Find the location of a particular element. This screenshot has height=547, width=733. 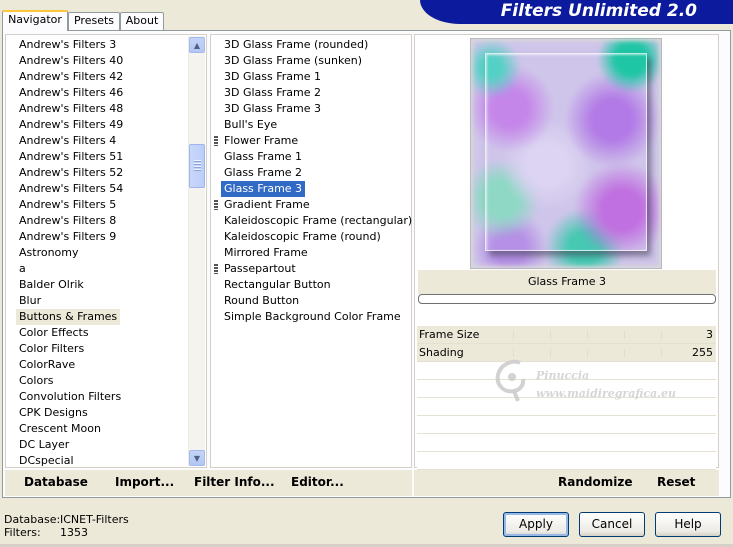

database-button: Database is located at coordinates (56, 482).